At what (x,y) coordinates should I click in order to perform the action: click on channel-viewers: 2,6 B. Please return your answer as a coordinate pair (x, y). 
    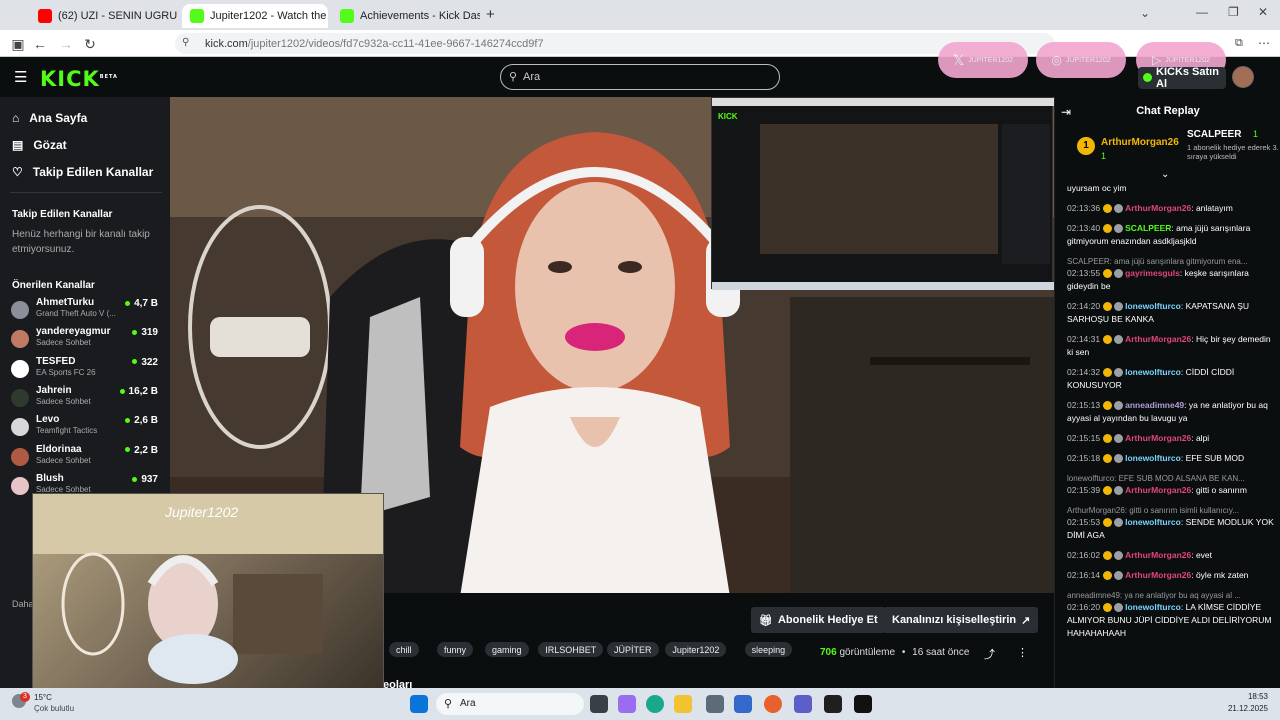
    Looking at the image, I should click on (141, 420).